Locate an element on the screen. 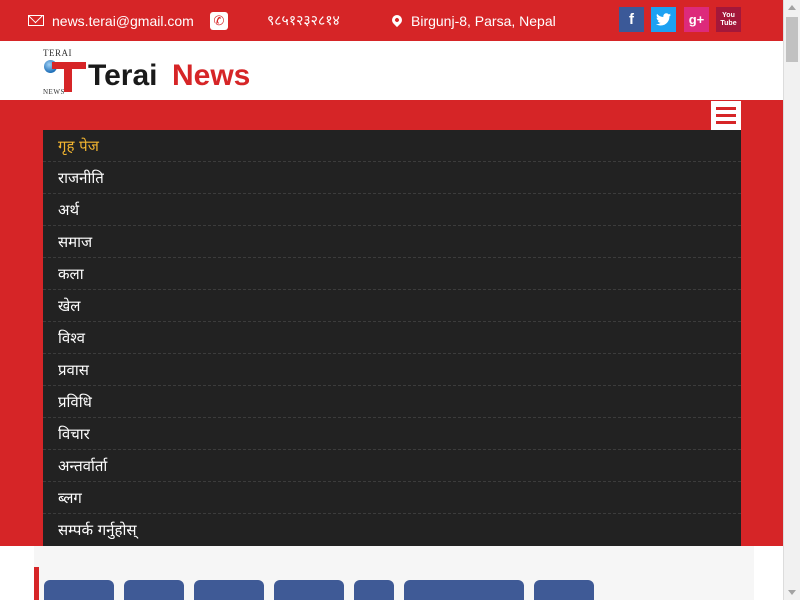  logo-t-stem is located at coordinates (68, 77).